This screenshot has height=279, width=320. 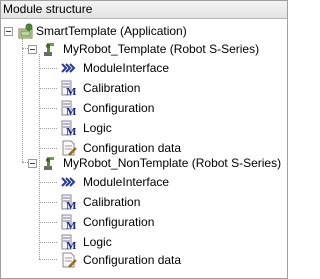 I want to click on panel-title: Module structure, so click(x=48, y=9).